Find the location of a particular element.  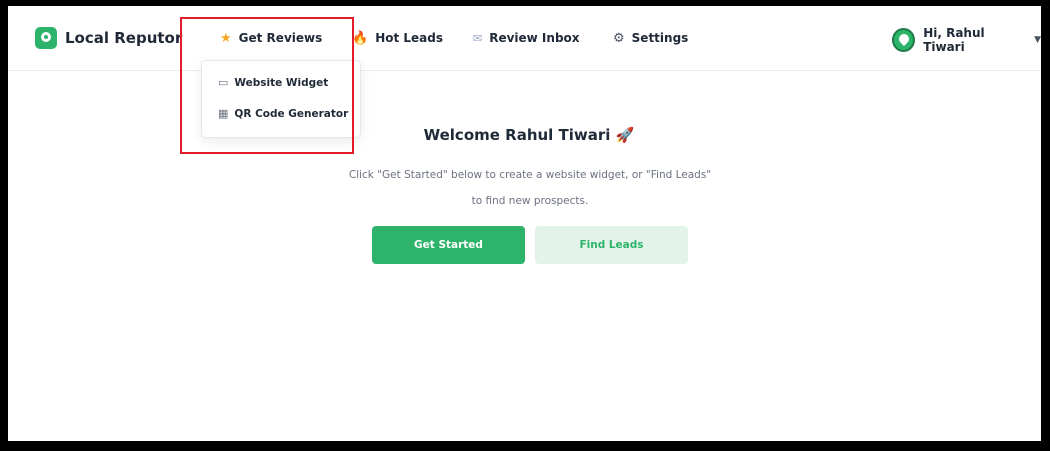

screenshot-border-right is located at coordinates (1045, 225).